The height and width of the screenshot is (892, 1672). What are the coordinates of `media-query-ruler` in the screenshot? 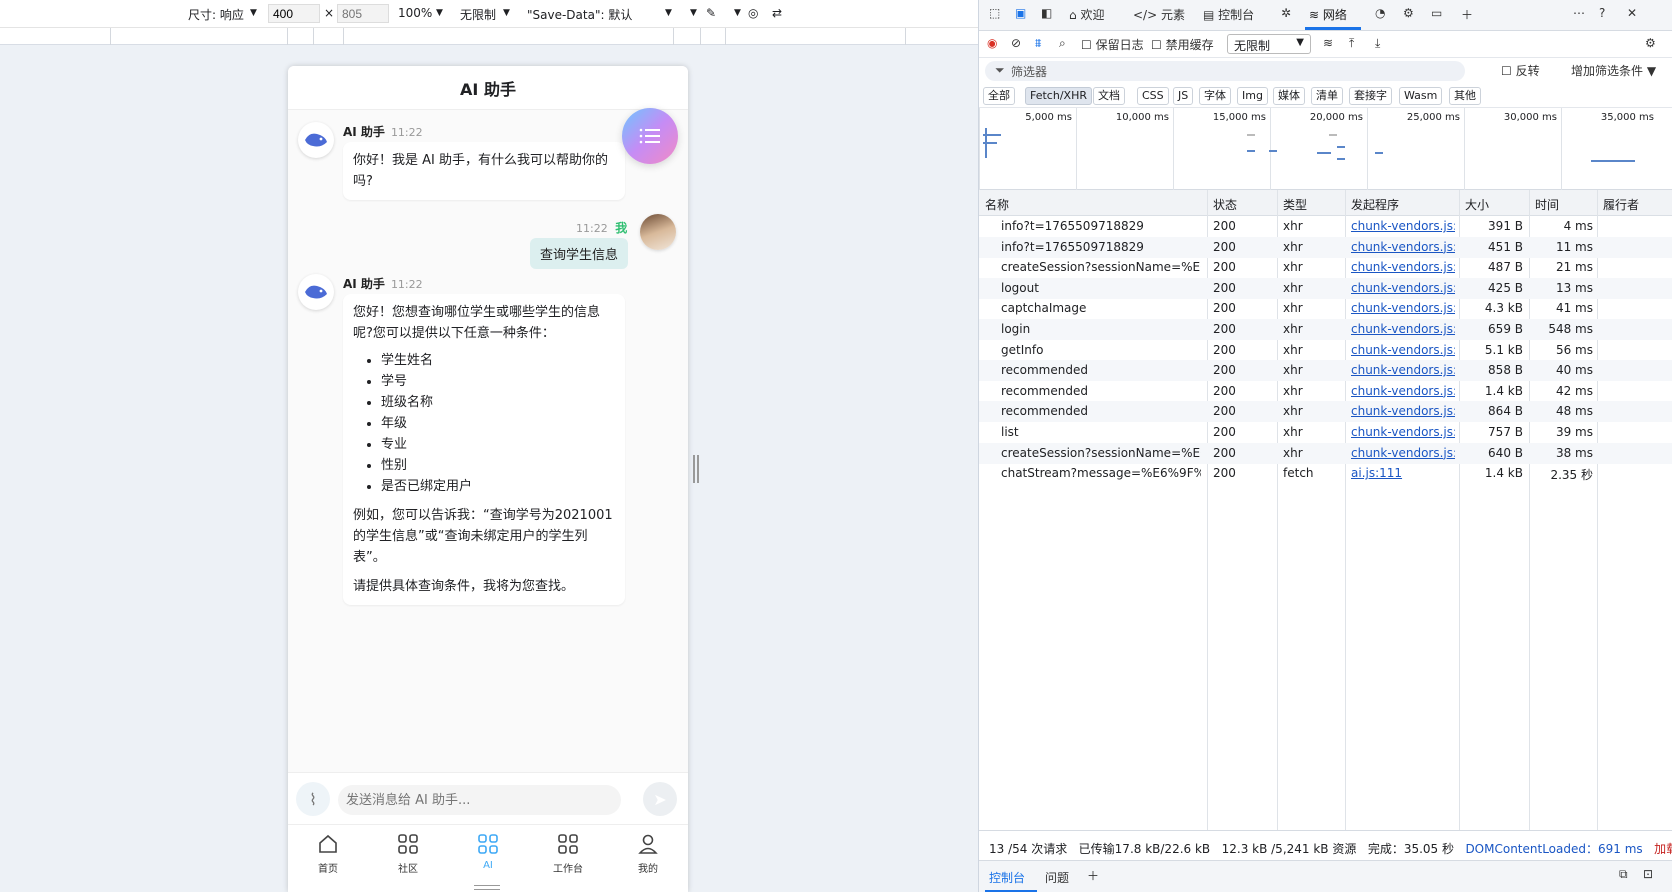 It's located at (489, 36).